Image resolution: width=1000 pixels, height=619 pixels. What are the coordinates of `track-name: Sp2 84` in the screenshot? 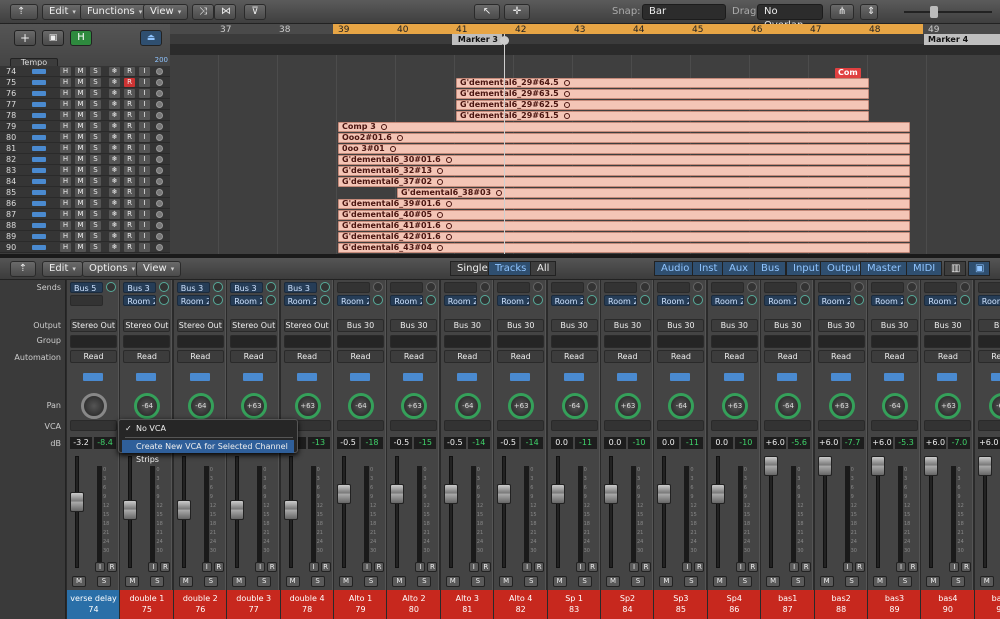 It's located at (627, 604).